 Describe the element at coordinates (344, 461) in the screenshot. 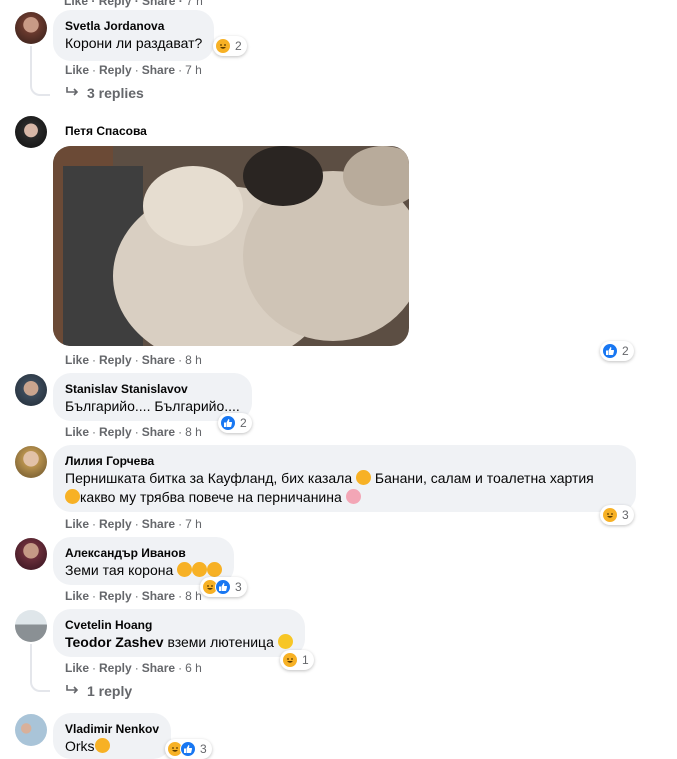

I see `comment-author: Лилия Горчева` at that location.